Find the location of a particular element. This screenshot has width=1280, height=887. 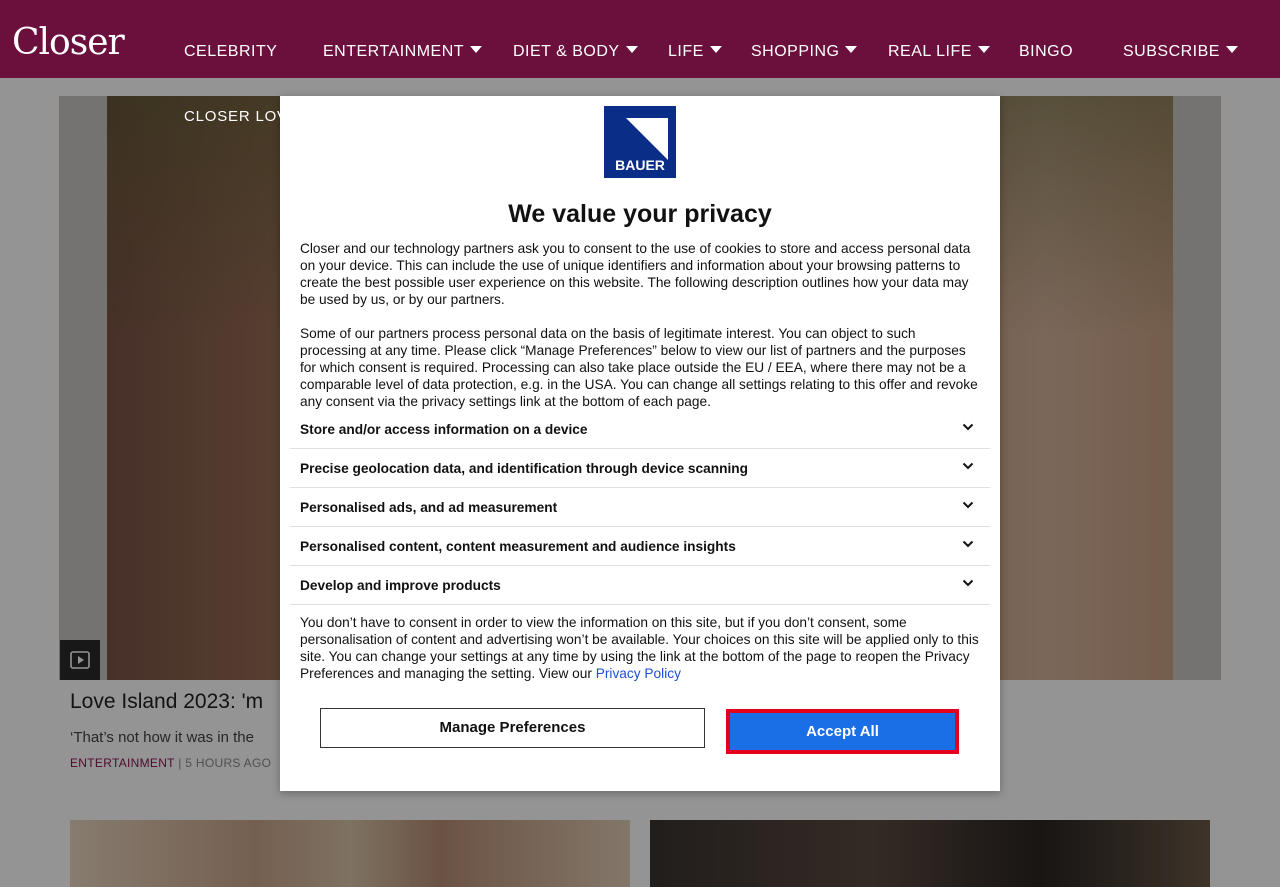

nav-item-real-life: REAL LIFE is located at coordinates (939, 52).